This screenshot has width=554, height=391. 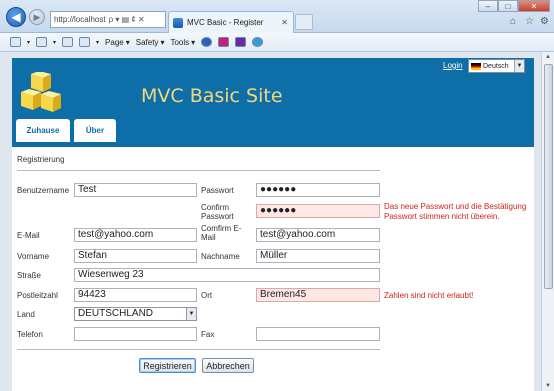 What do you see at coordinates (284, 22) in the screenshot?
I see `close-tab-icon: ✕` at bounding box center [284, 22].